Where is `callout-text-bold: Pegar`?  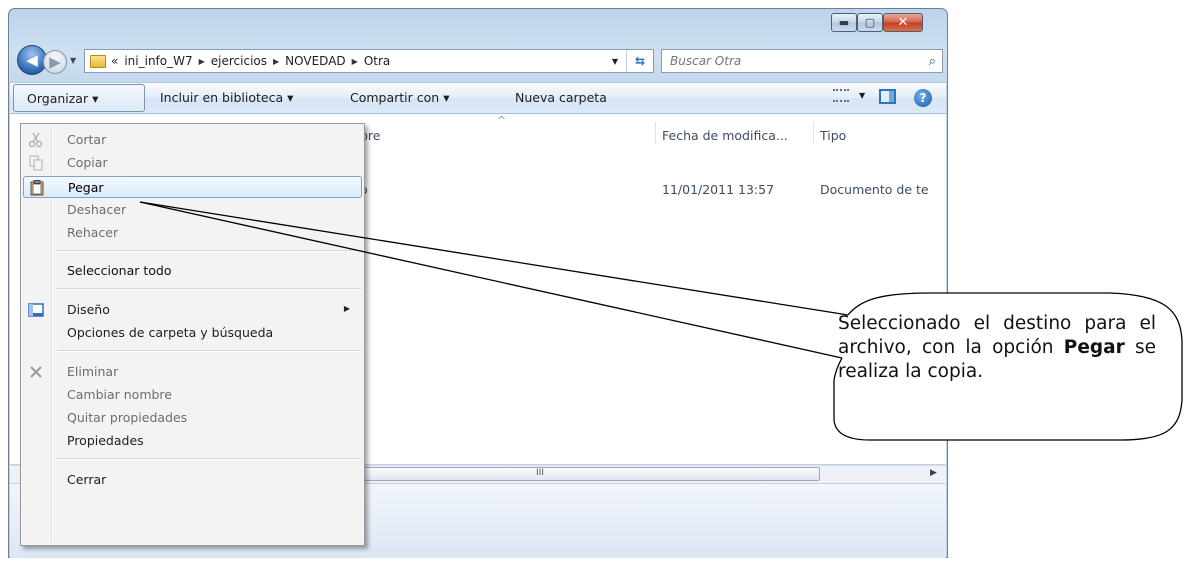 callout-text-bold: Pegar is located at coordinates (1094, 347).